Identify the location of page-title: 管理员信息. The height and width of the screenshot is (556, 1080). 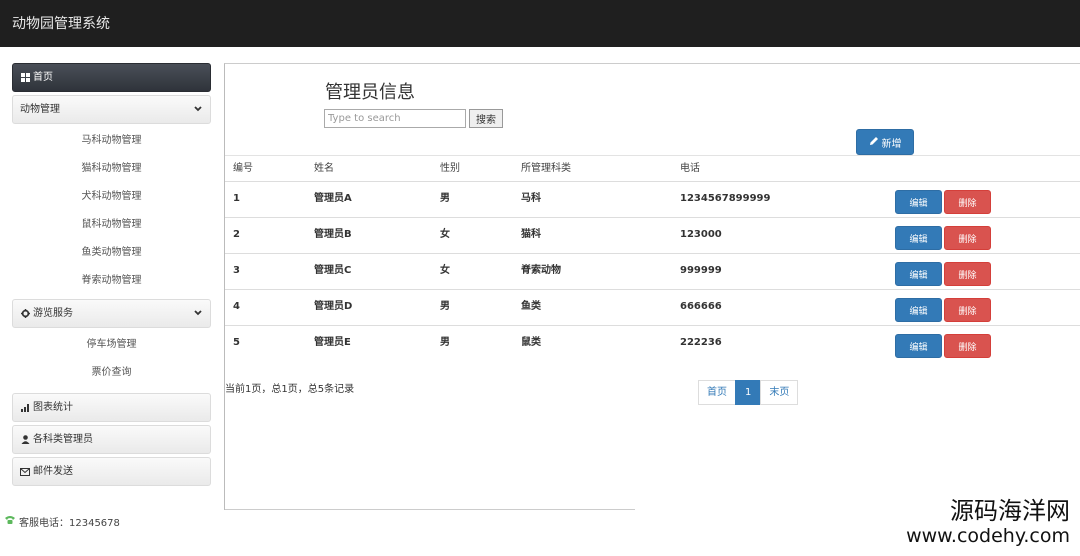
(370, 92).